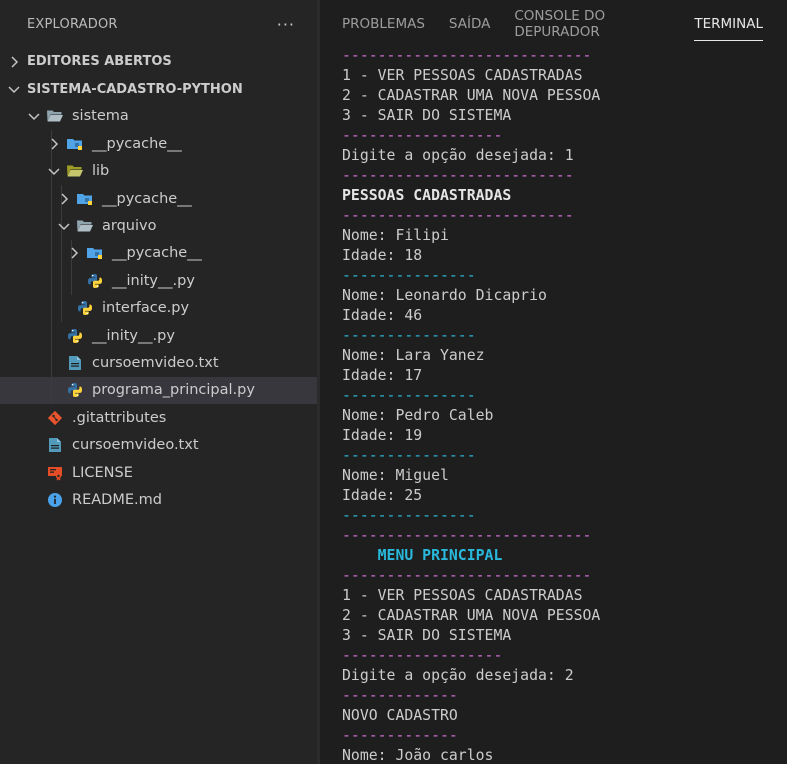 This screenshot has height=764, width=787. I want to click on section-editores-abertos: EDITORES ABERTOS, so click(158, 61).